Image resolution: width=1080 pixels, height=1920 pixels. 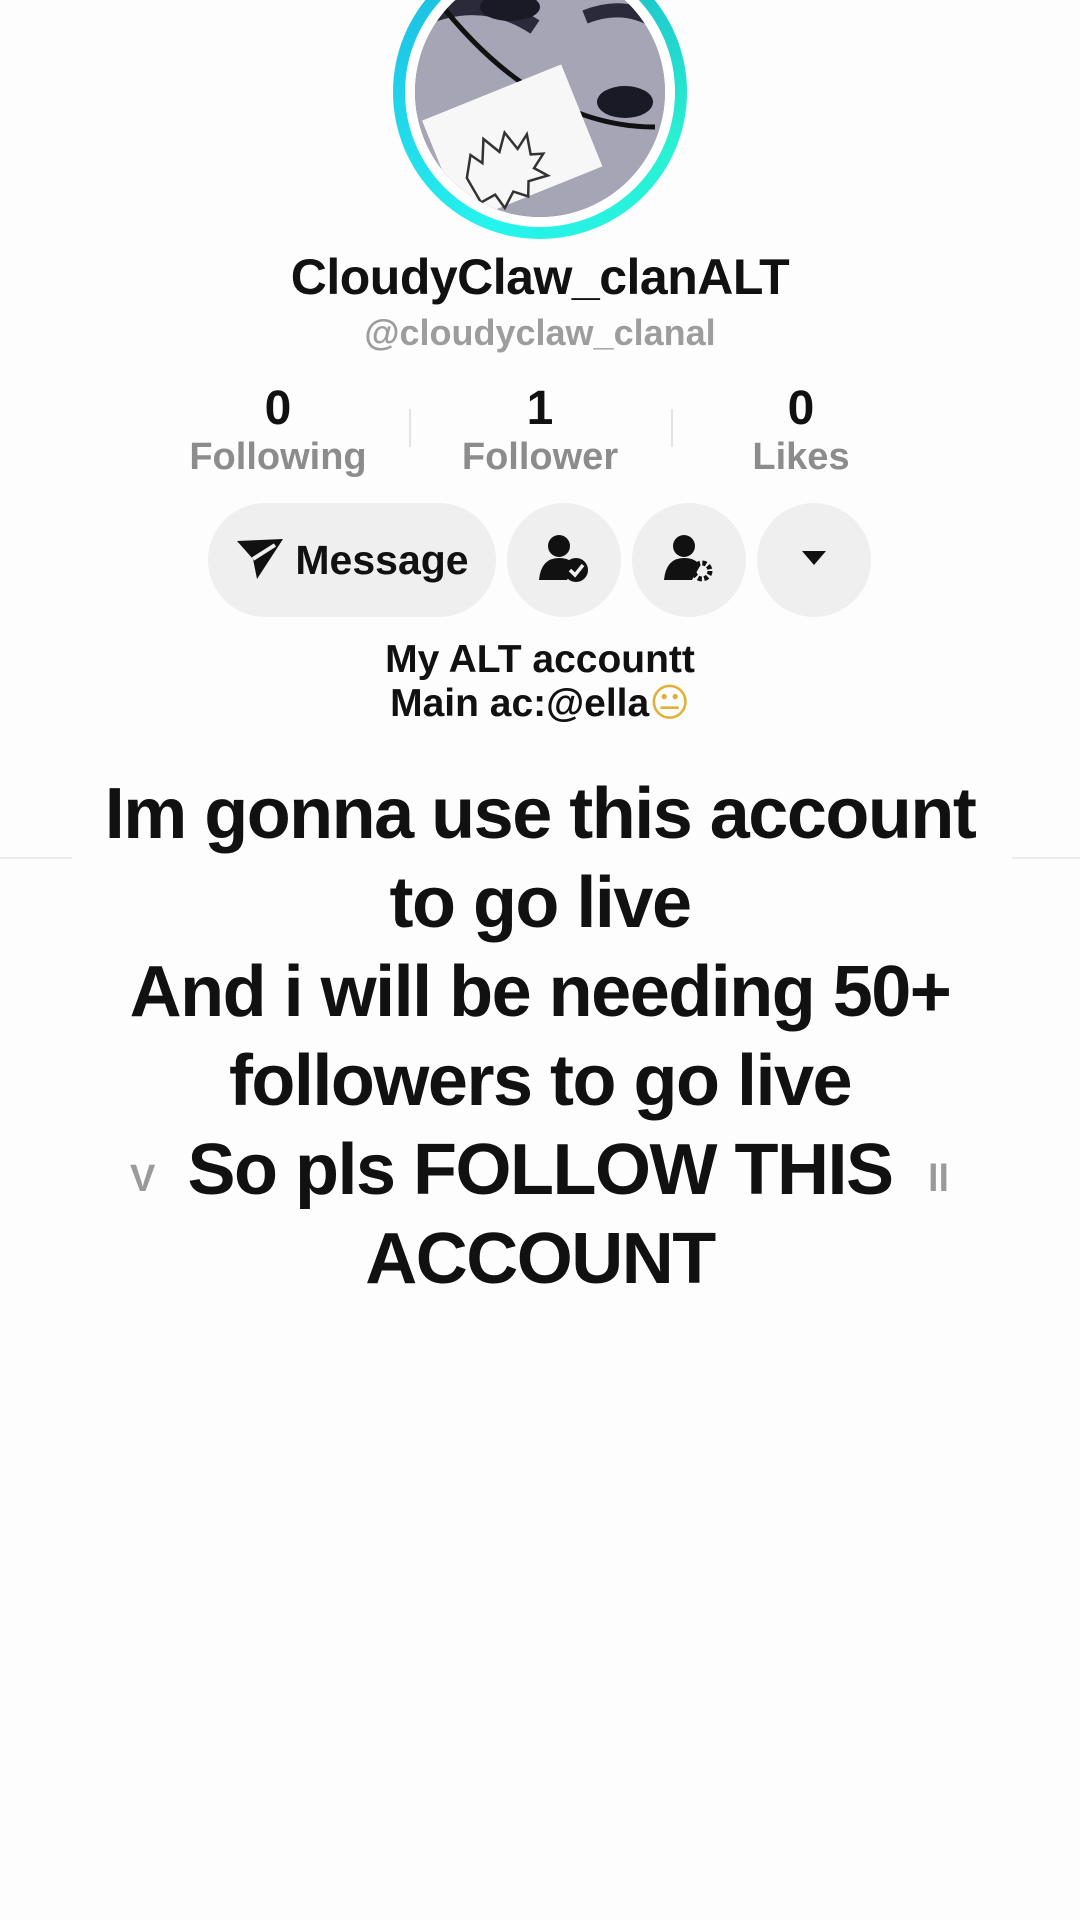 I want to click on caret-down-icon, so click(x=814, y=560).